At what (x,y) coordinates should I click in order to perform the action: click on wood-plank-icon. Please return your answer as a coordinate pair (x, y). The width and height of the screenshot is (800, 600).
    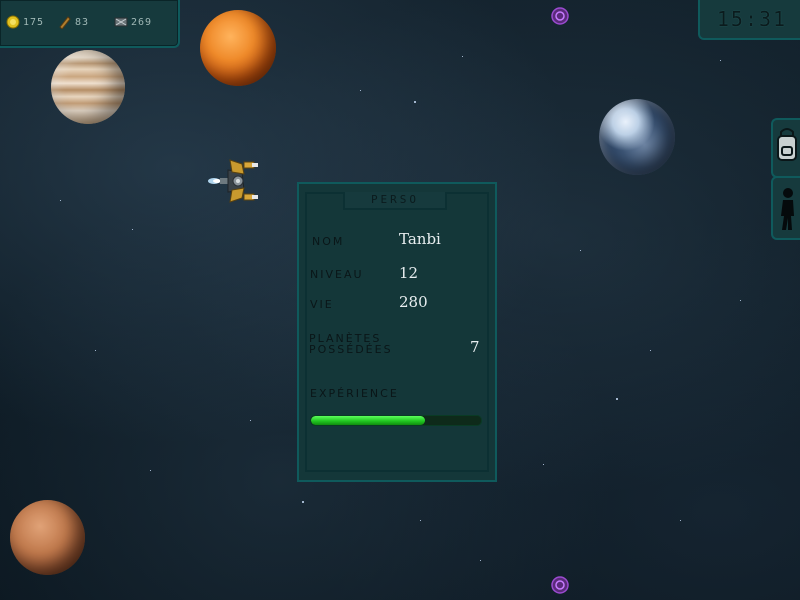
    Looking at the image, I should click on (65, 22).